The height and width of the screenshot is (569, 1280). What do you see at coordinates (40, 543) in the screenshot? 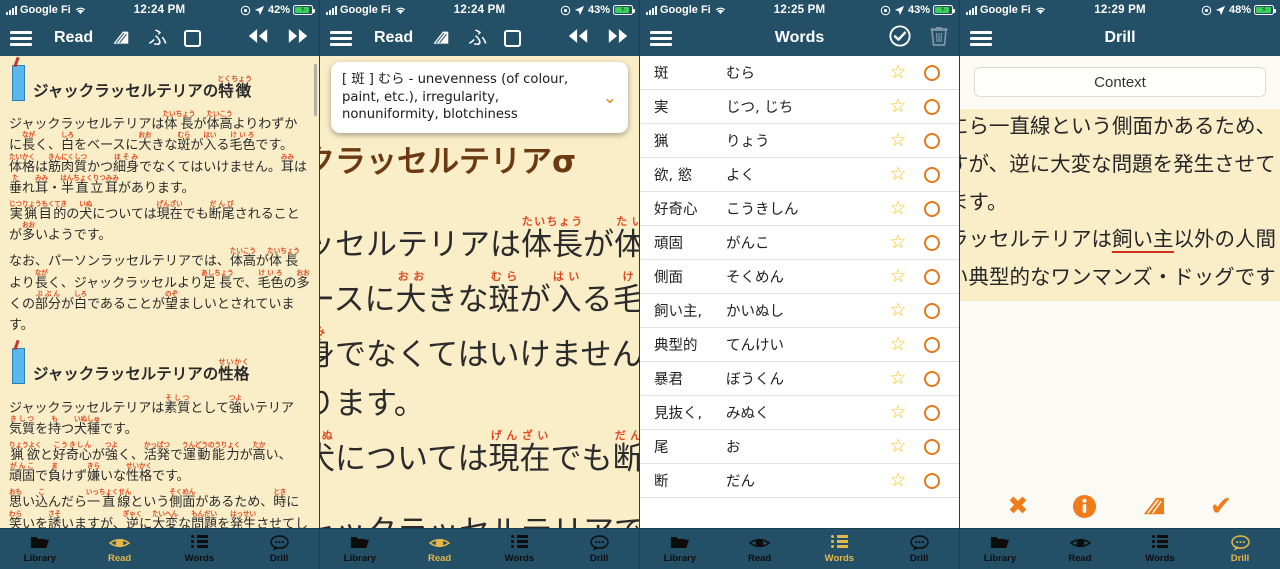
I see `folder-icon` at bounding box center [40, 543].